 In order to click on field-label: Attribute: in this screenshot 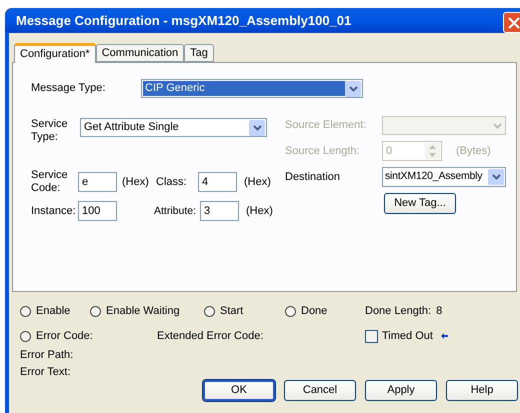, I will do `click(176, 211)`.